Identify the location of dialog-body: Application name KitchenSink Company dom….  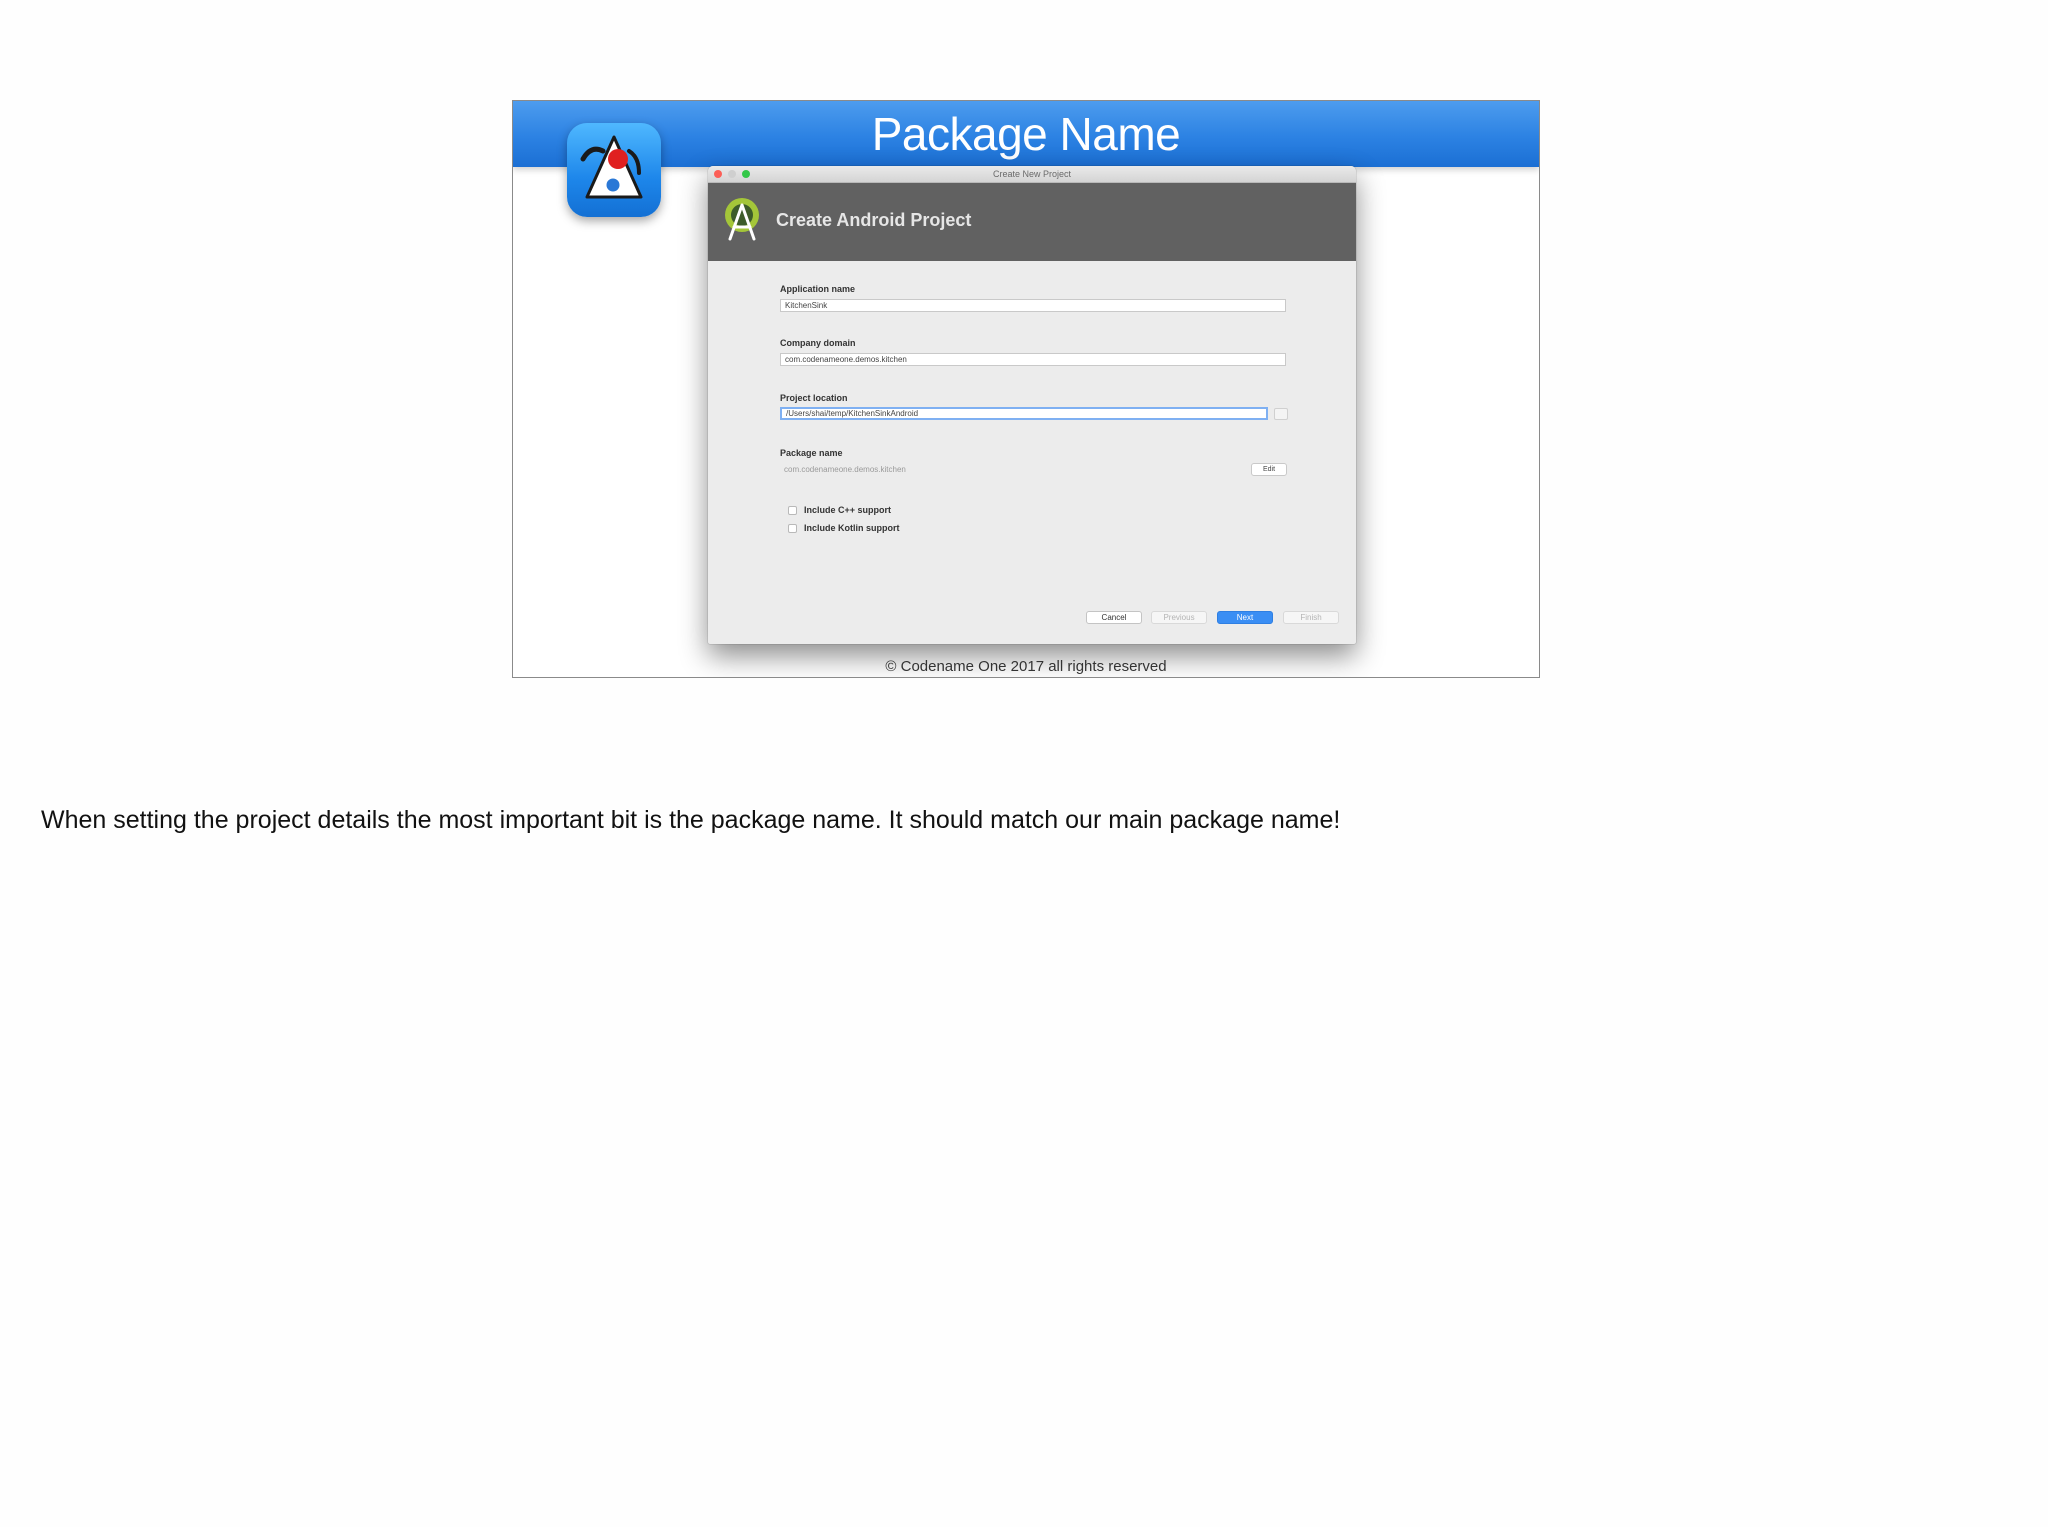
(1032, 431).